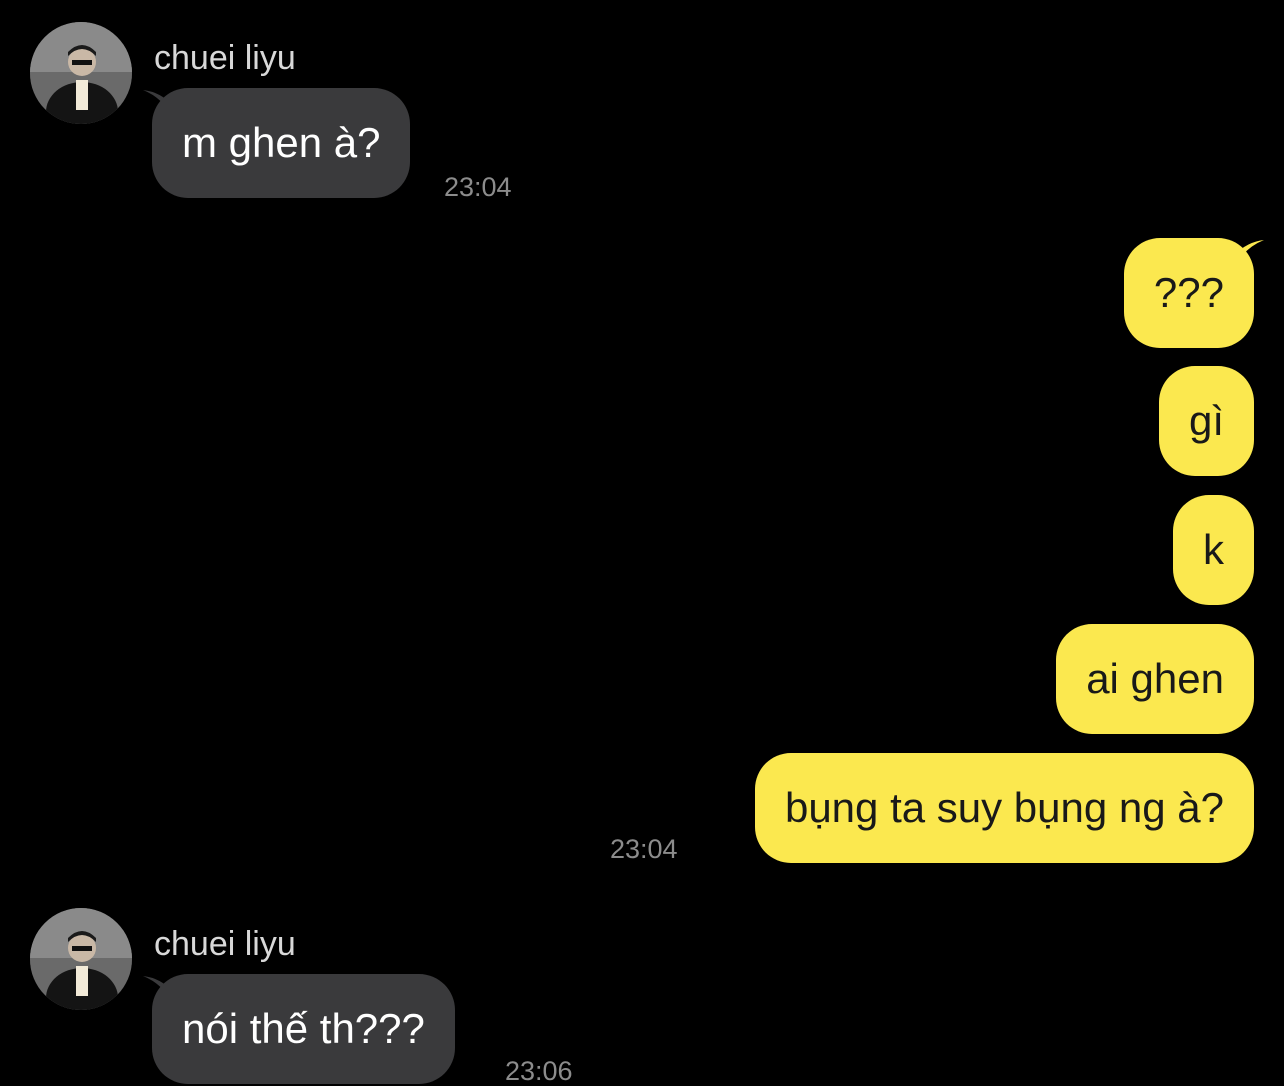  Describe the element at coordinates (1188, 293) in the screenshot. I see `message-bubble-outgoing: ???` at that location.